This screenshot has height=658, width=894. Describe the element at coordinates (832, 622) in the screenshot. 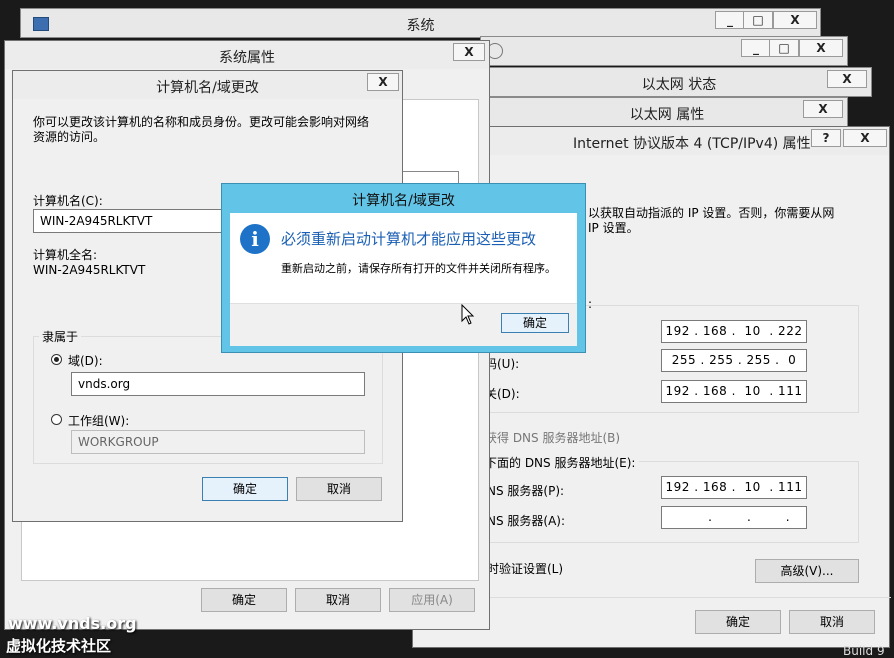

I see `ipv4-cancel-button: 取消` at that location.